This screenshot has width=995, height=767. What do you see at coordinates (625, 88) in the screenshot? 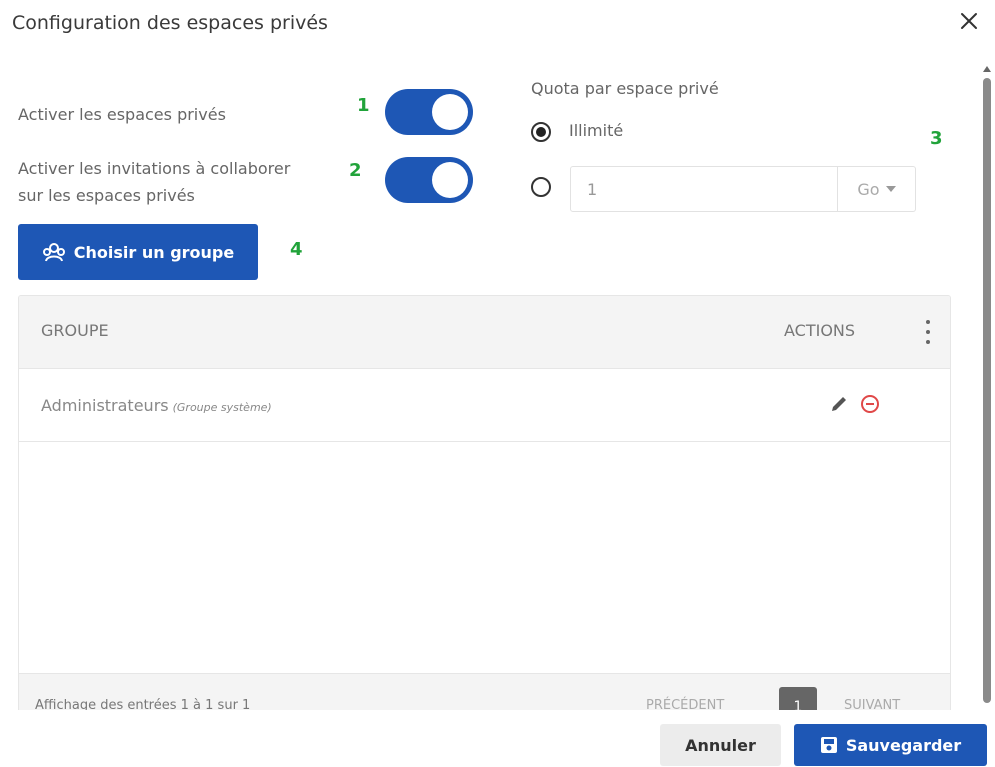
I see `quota-title: Quota par espace privé` at bounding box center [625, 88].